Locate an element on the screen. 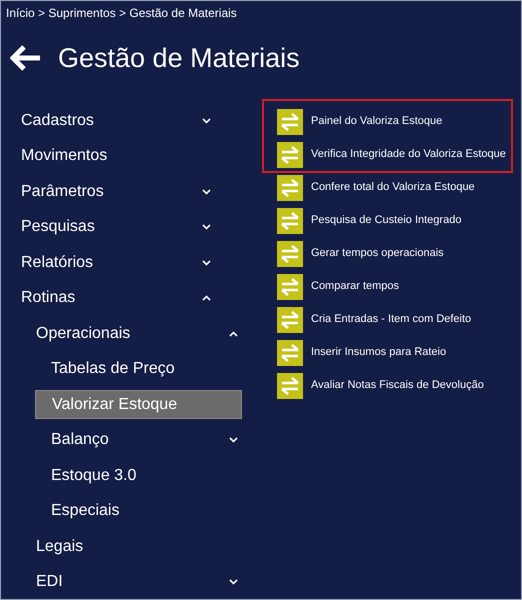 This screenshot has width=522, height=600. menu-item: Balanço is located at coordinates (138, 440).